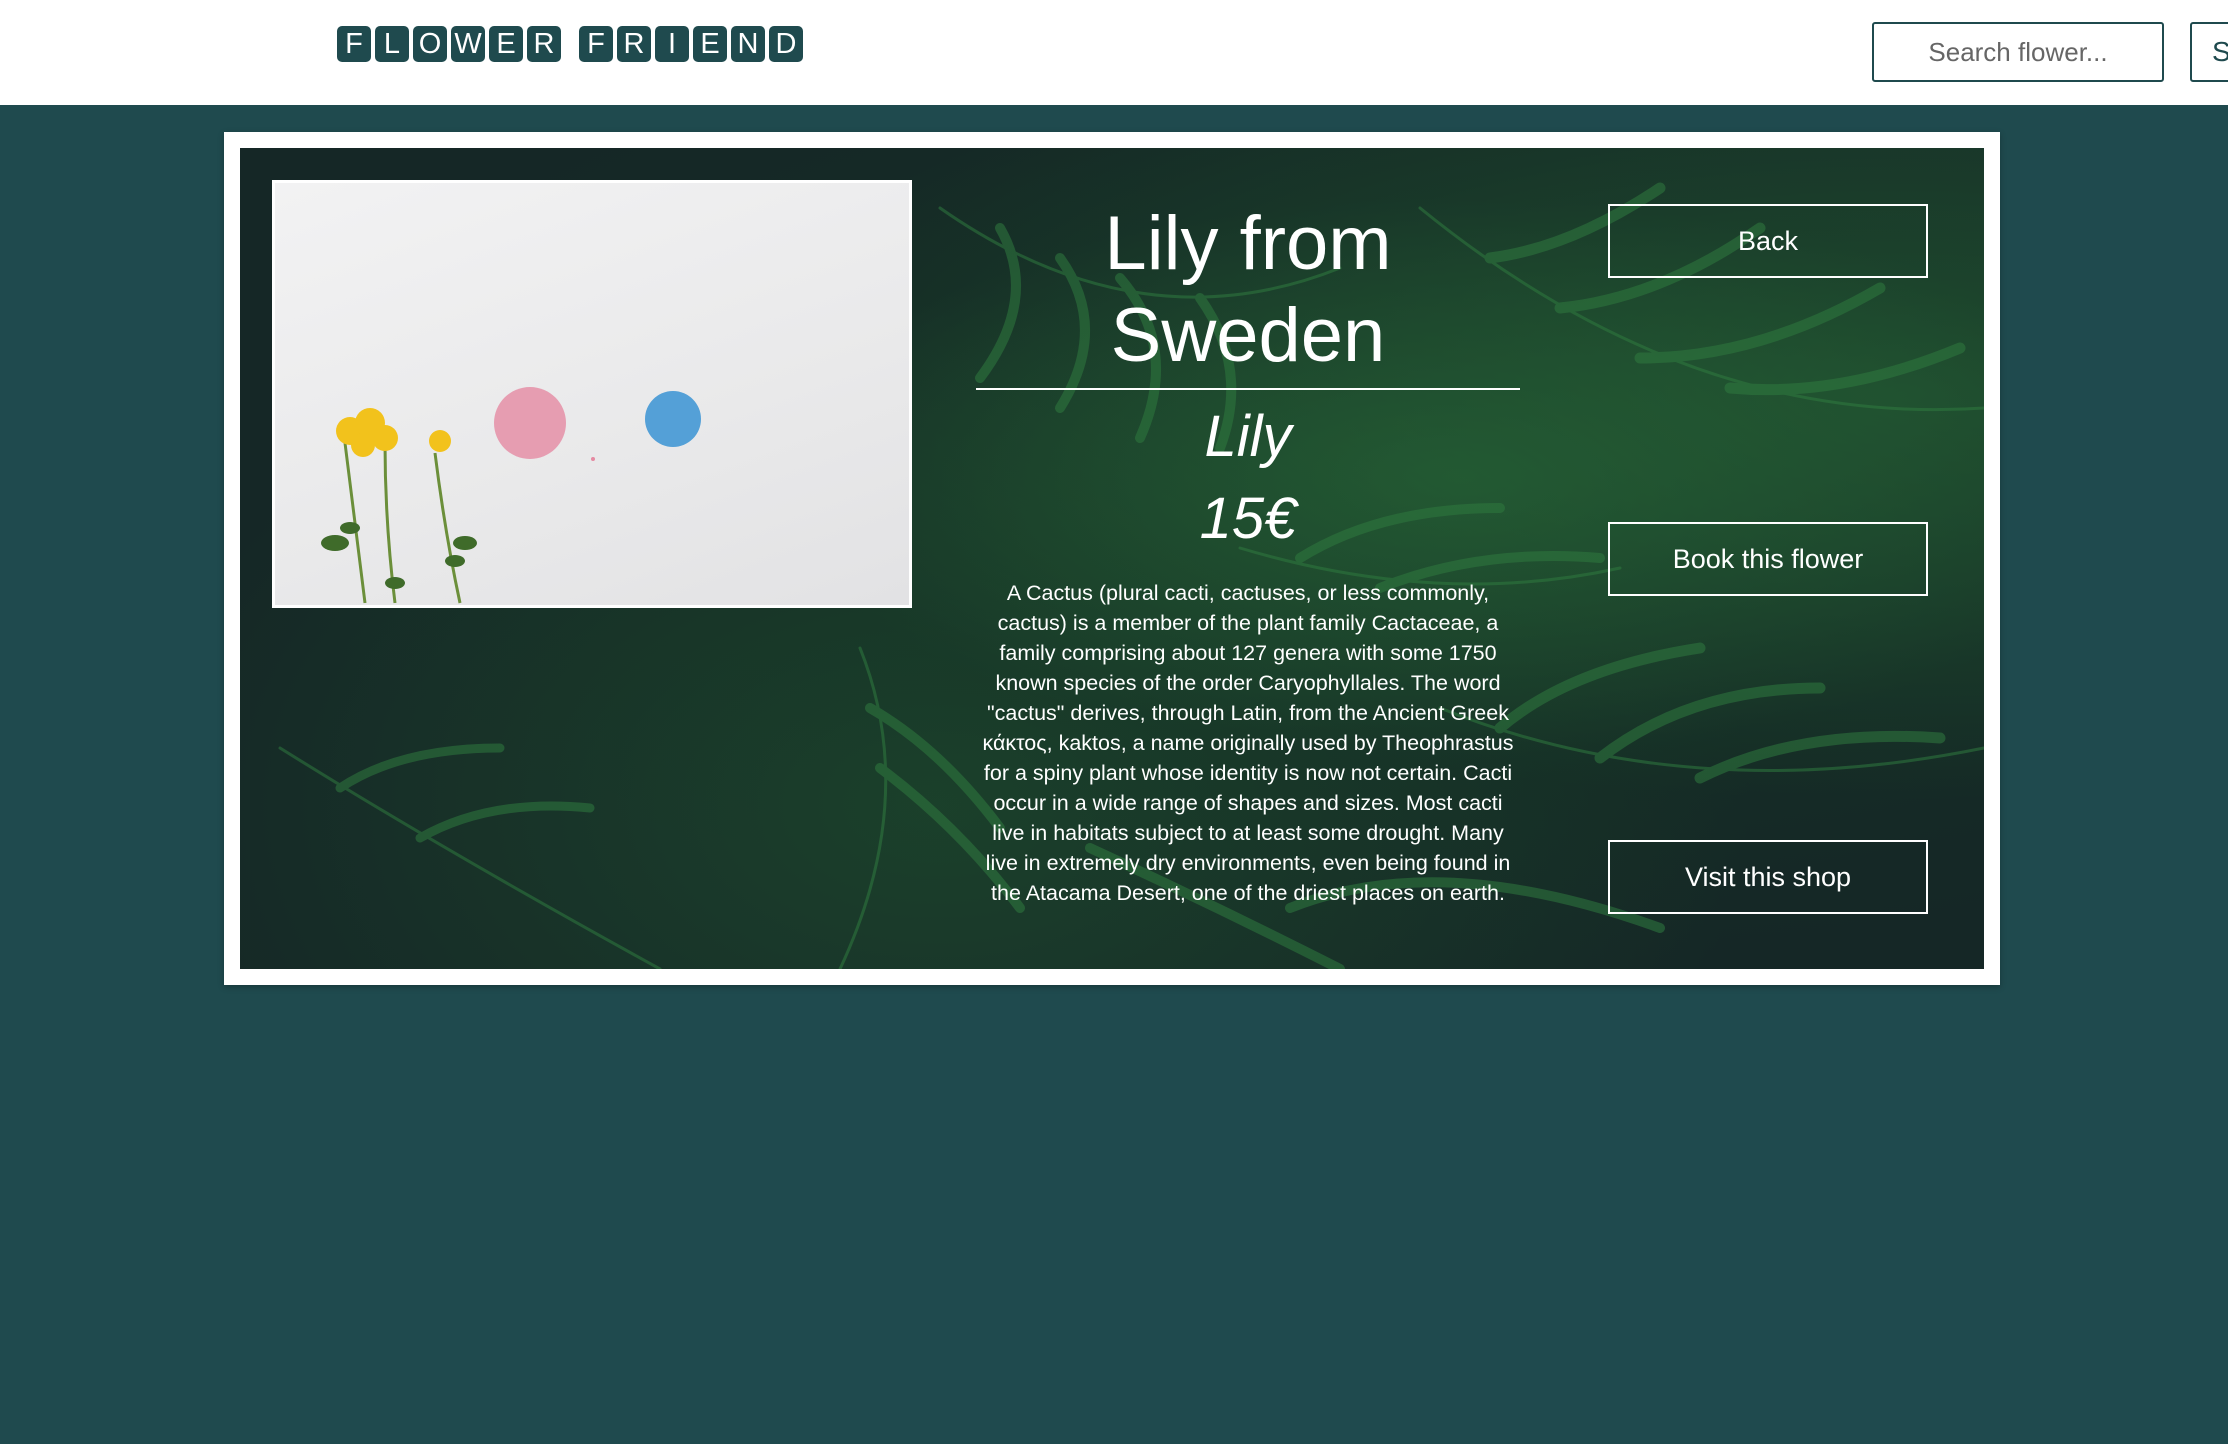 The image size is (2228, 1444). Describe the element at coordinates (468, 44) in the screenshot. I see `logo-letter: W` at that location.